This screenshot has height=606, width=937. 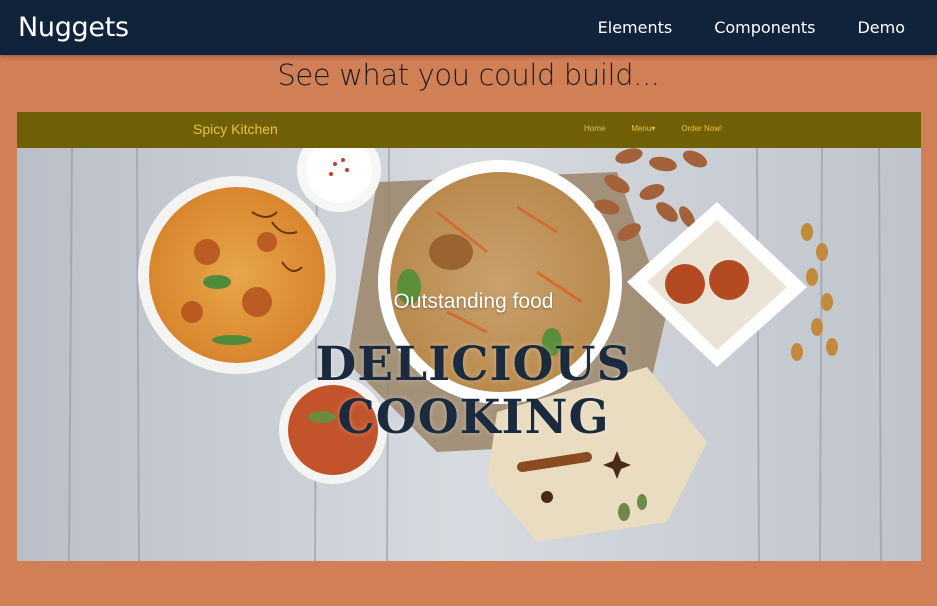 I want to click on demo-nav-order: Order Now!, so click(x=701, y=128).